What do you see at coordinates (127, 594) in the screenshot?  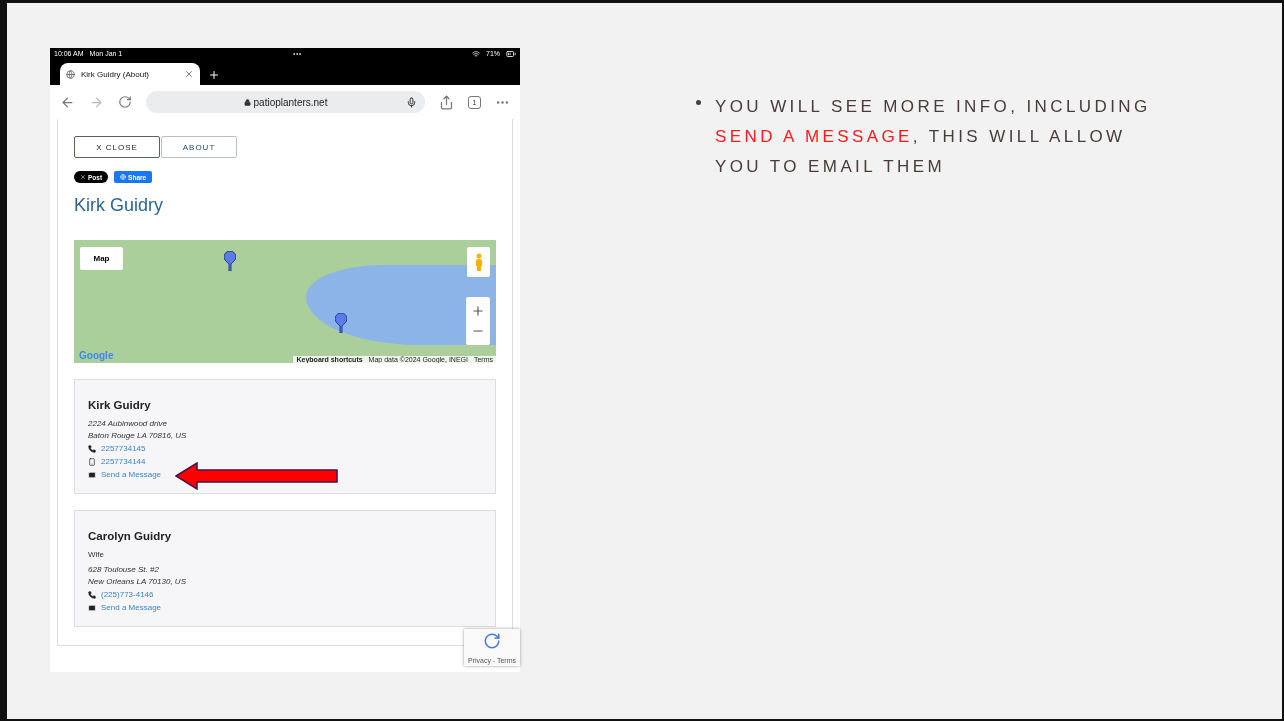 I see `phone-link: (225)773-4146` at bounding box center [127, 594].